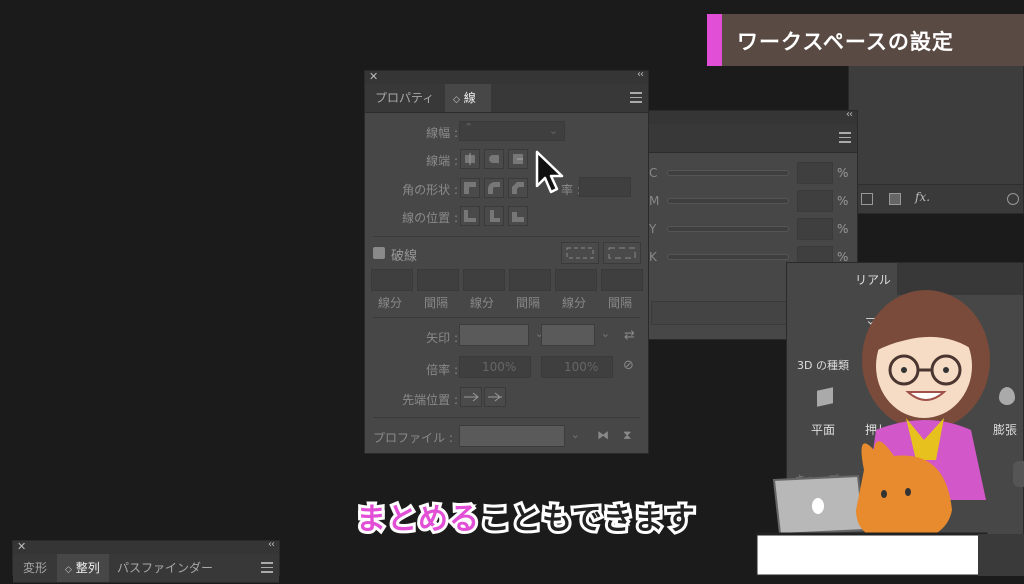 This screenshot has height=584, width=1024. What do you see at coordinates (495, 397) in the screenshot?
I see `tip-at-end-icon` at bounding box center [495, 397].